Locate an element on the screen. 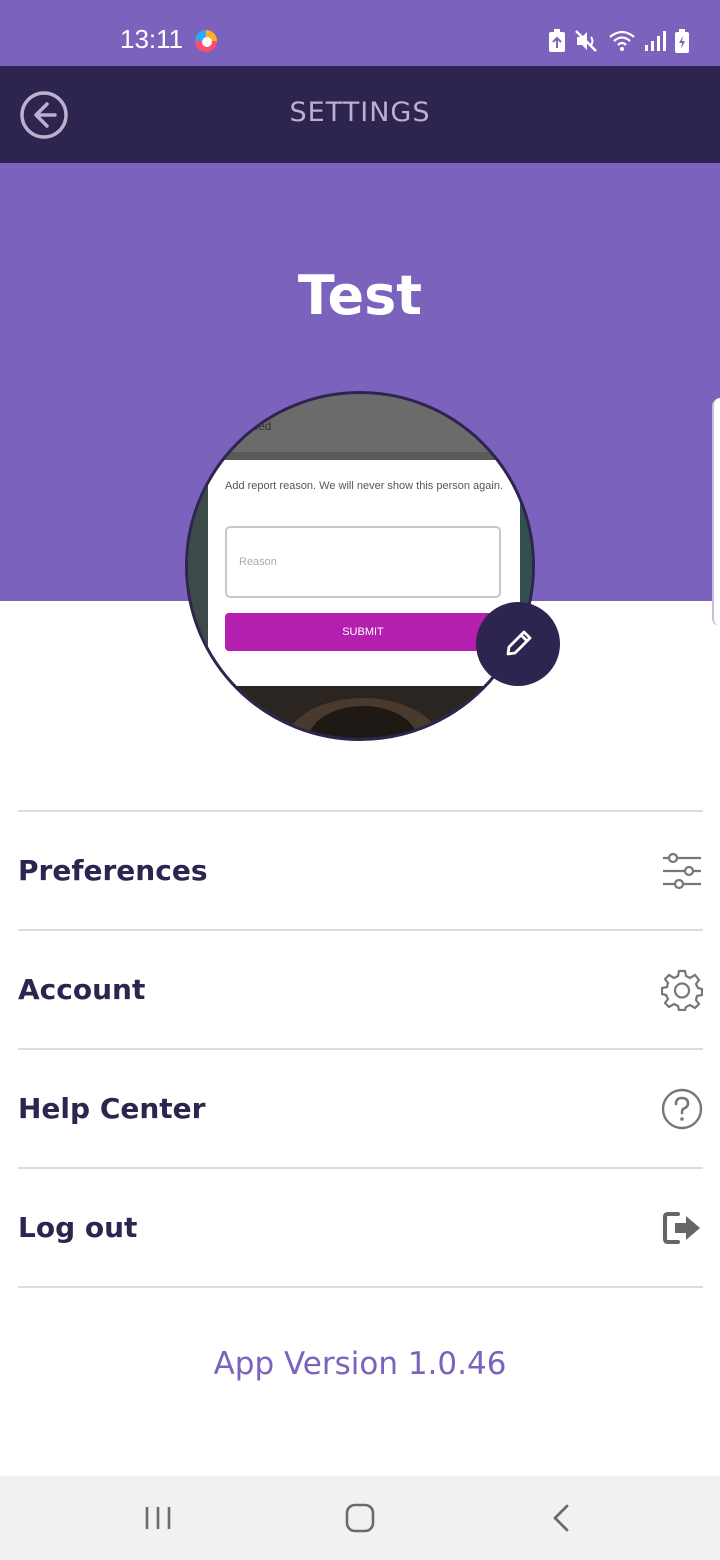 The height and width of the screenshot is (1560, 720). mute-icon is located at coordinates (587, 41).